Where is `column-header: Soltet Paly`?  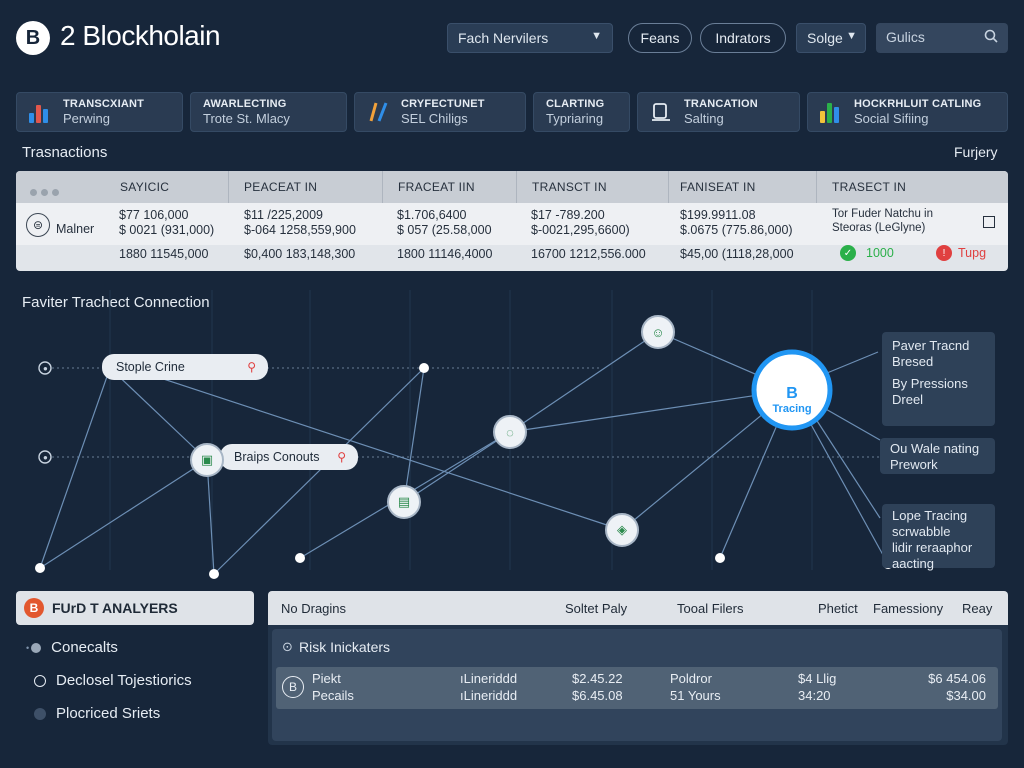 column-header: Soltet Paly is located at coordinates (596, 608).